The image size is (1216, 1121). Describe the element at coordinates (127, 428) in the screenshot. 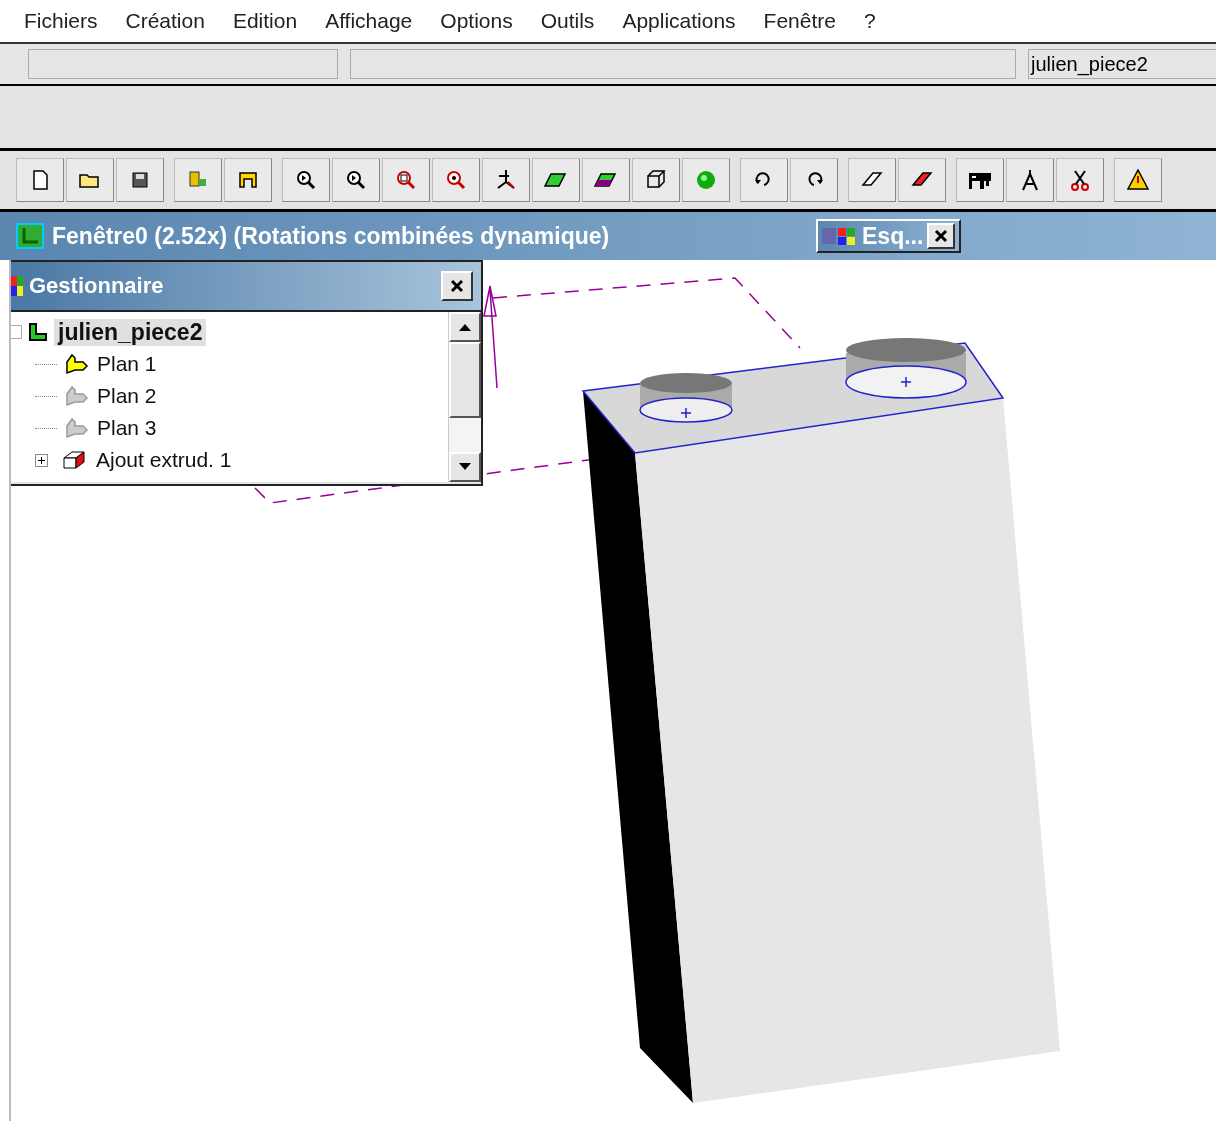

I see `tree-item: Plan 3` at that location.